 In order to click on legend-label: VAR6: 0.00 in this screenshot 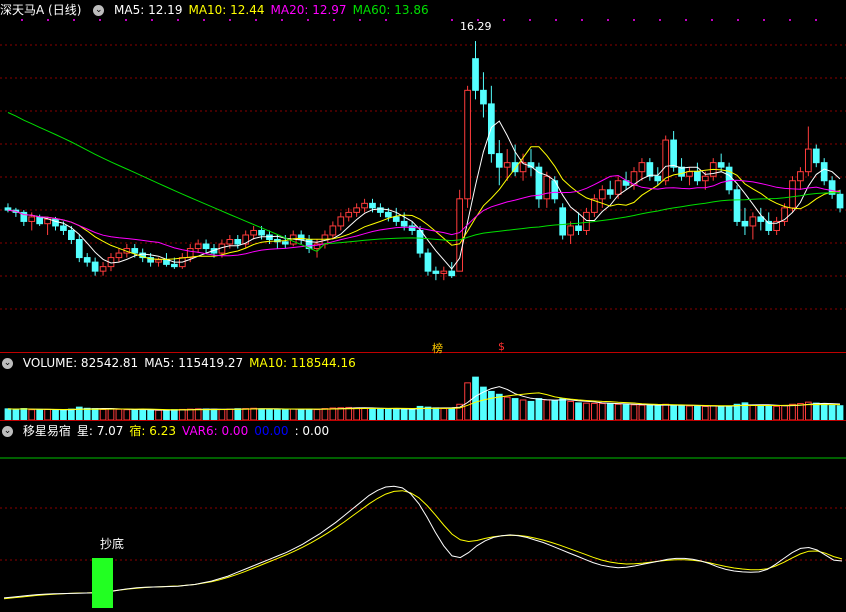, I will do `click(215, 431)`.